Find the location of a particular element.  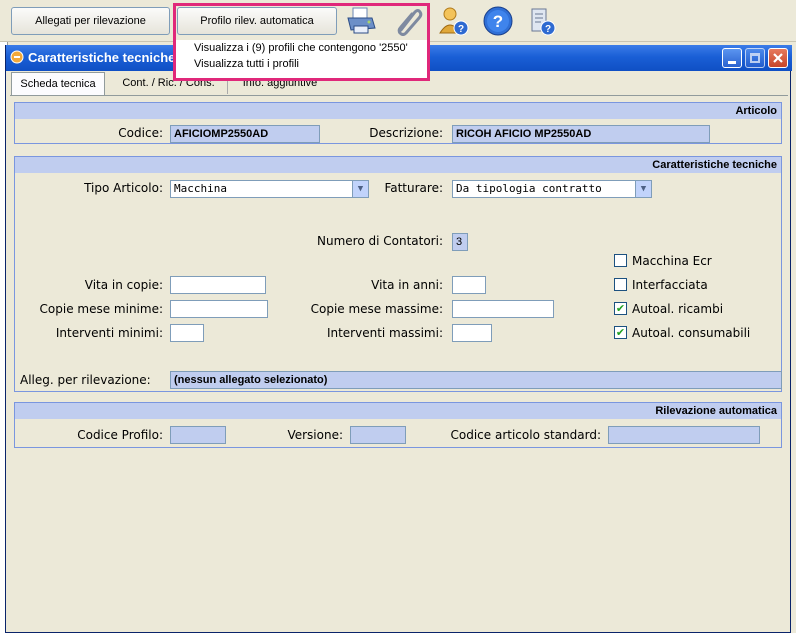

codice-articolo-standard-field is located at coordinates (684, 435).